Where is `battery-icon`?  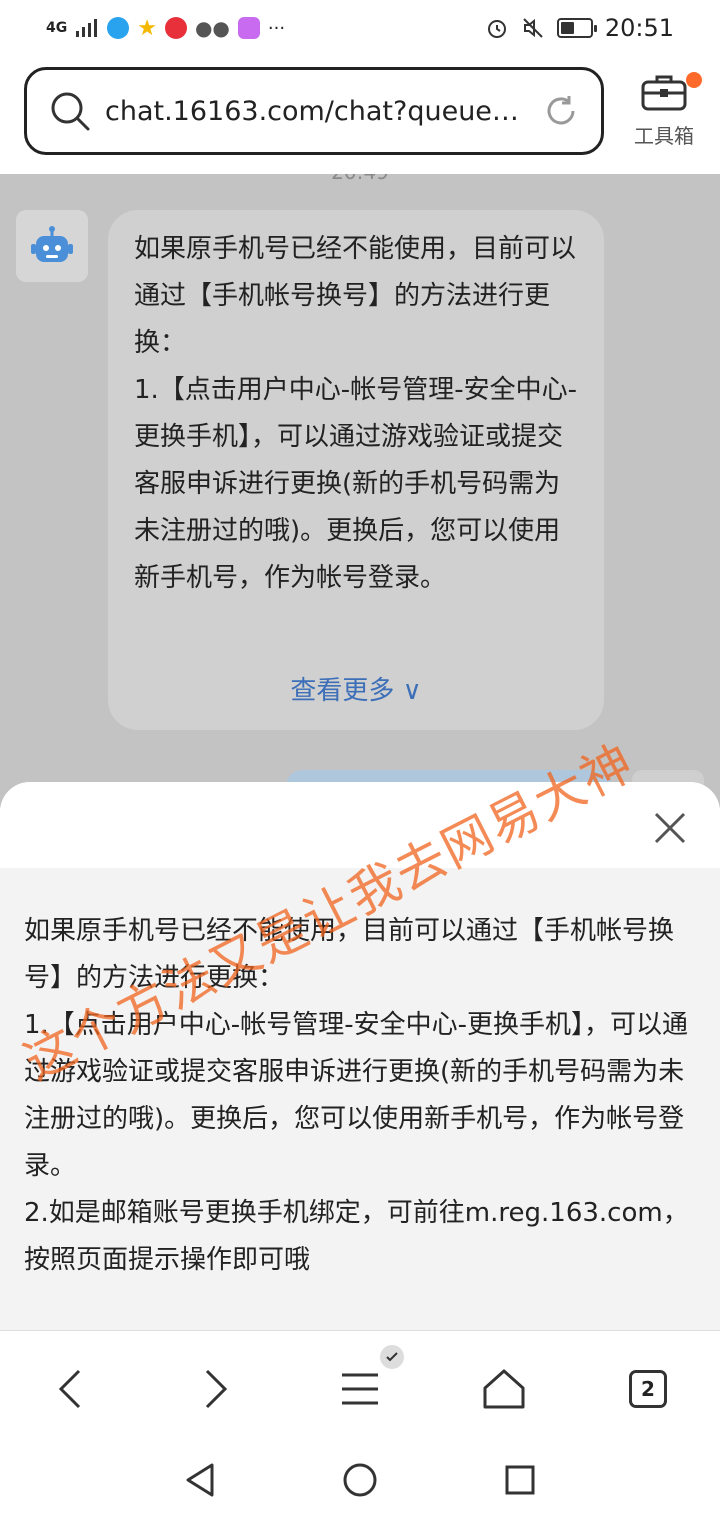
battery-icon is located at coordinates (576, 28).